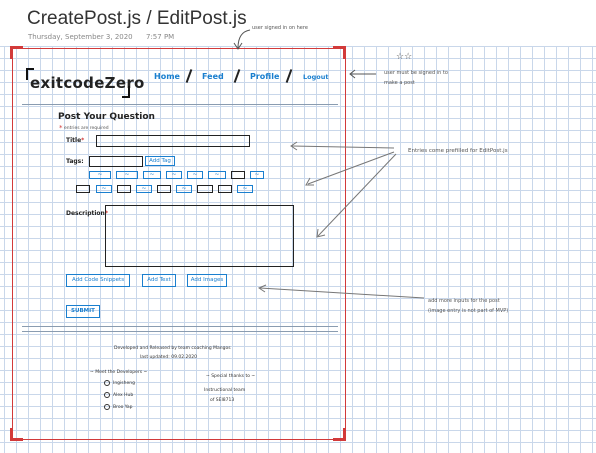 This screenshot has height=453, width=596. I want to click on note-prefilled-arrows, so click(343, 189).